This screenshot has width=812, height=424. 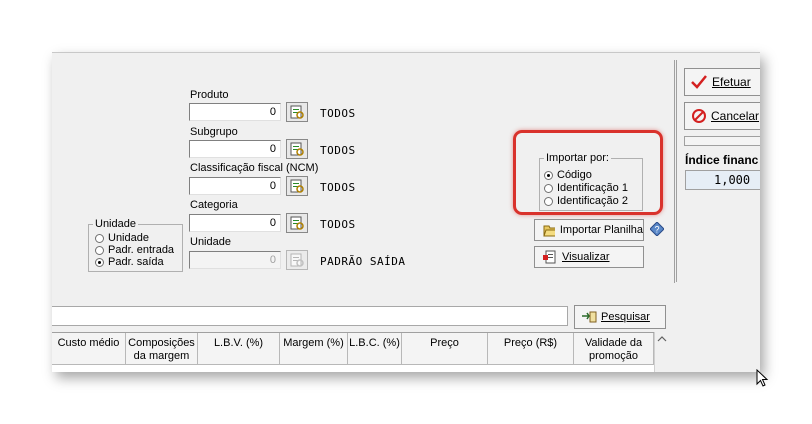 What do you see at coordinates (89, 349) in the screenshot?
I see `column-header-custo-medio: Custo médio` at bounding box center [89, 349].